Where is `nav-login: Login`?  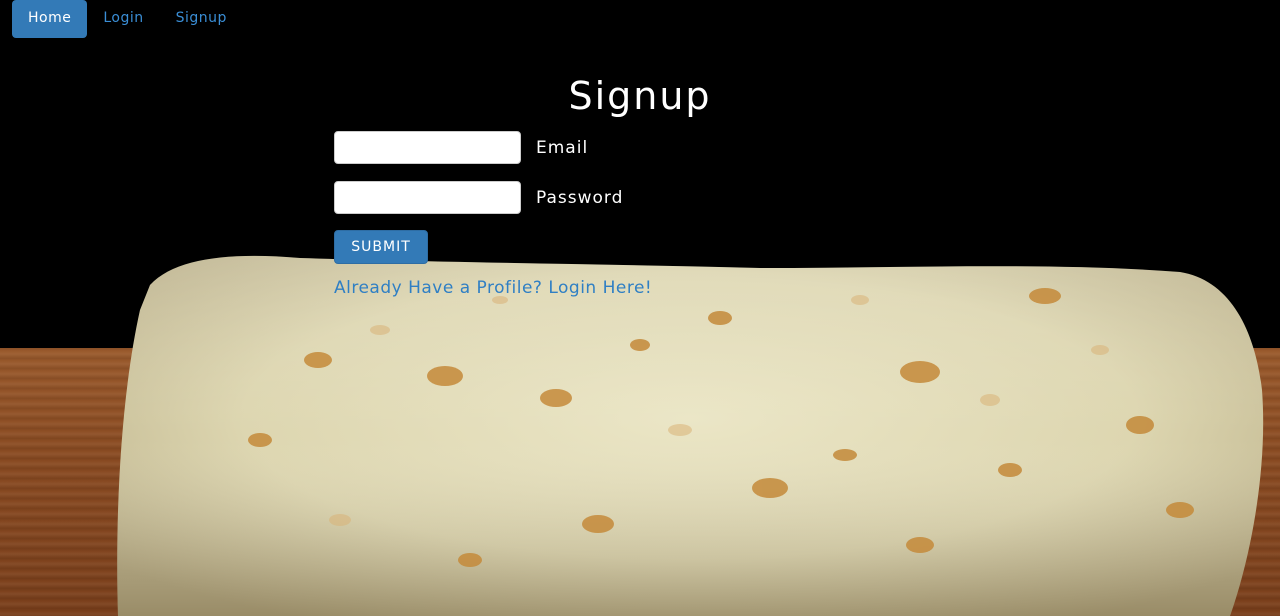 nav-login: Login is located at coordinates (123, 19).